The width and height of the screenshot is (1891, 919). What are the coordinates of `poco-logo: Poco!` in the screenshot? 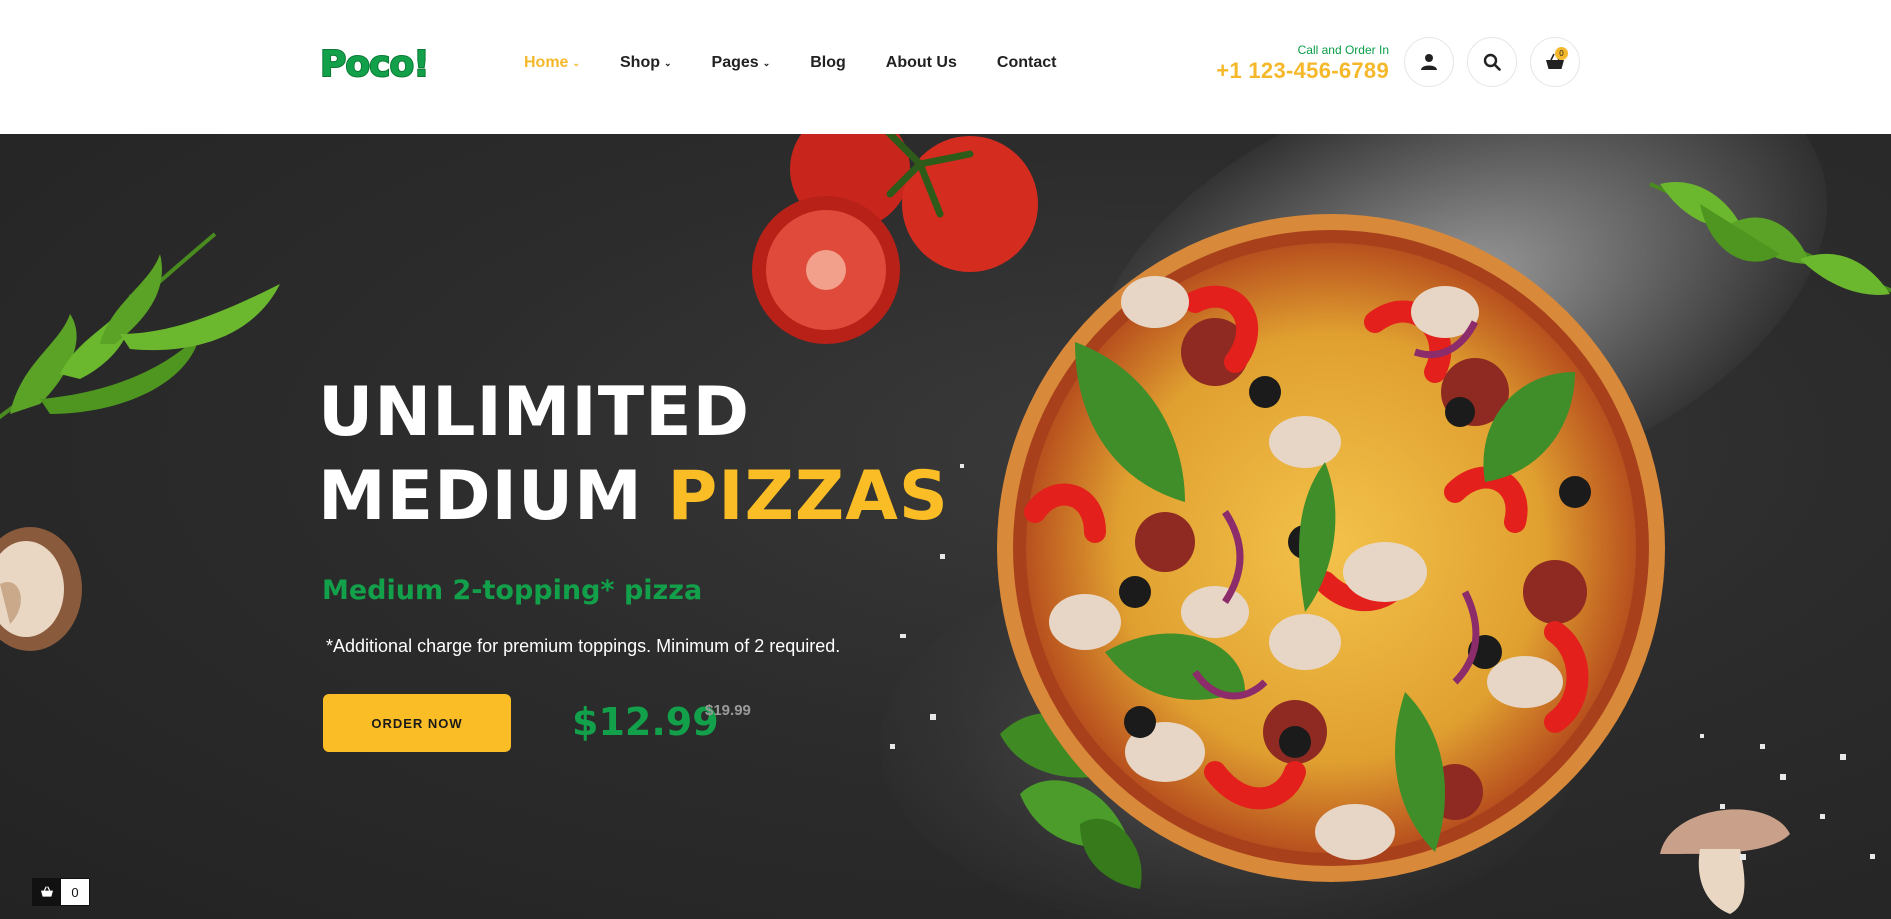 It's located at (381, 62).